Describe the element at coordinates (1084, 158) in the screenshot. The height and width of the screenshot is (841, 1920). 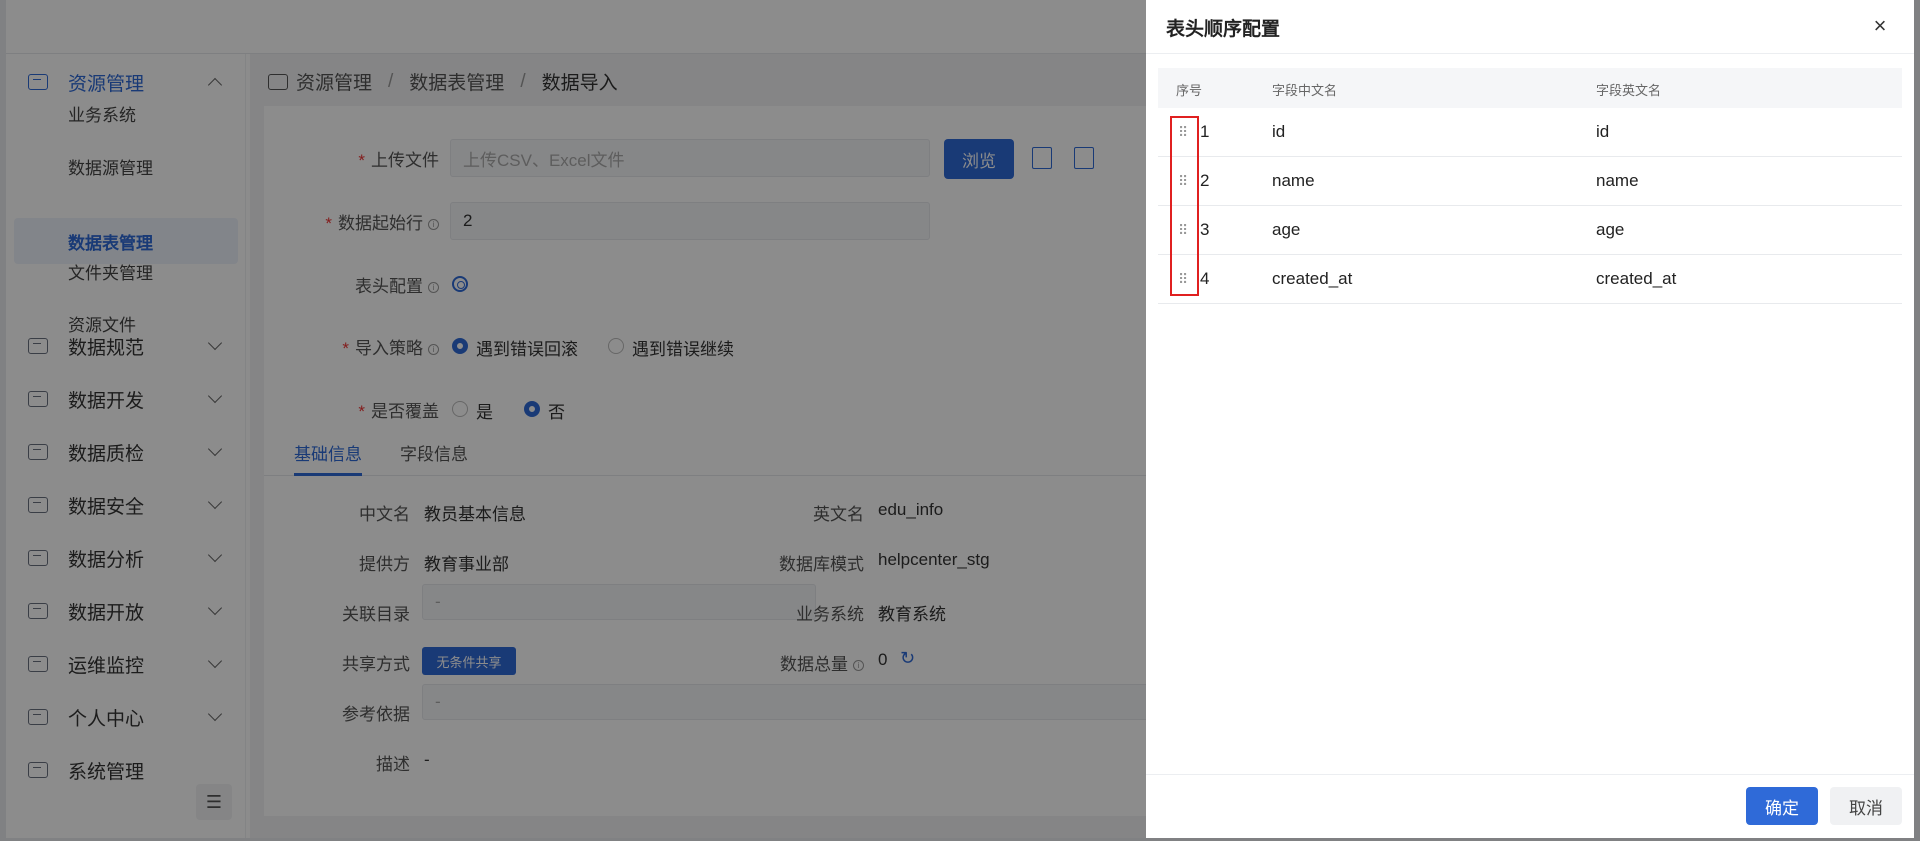
I see `file-history-icon` at that location.